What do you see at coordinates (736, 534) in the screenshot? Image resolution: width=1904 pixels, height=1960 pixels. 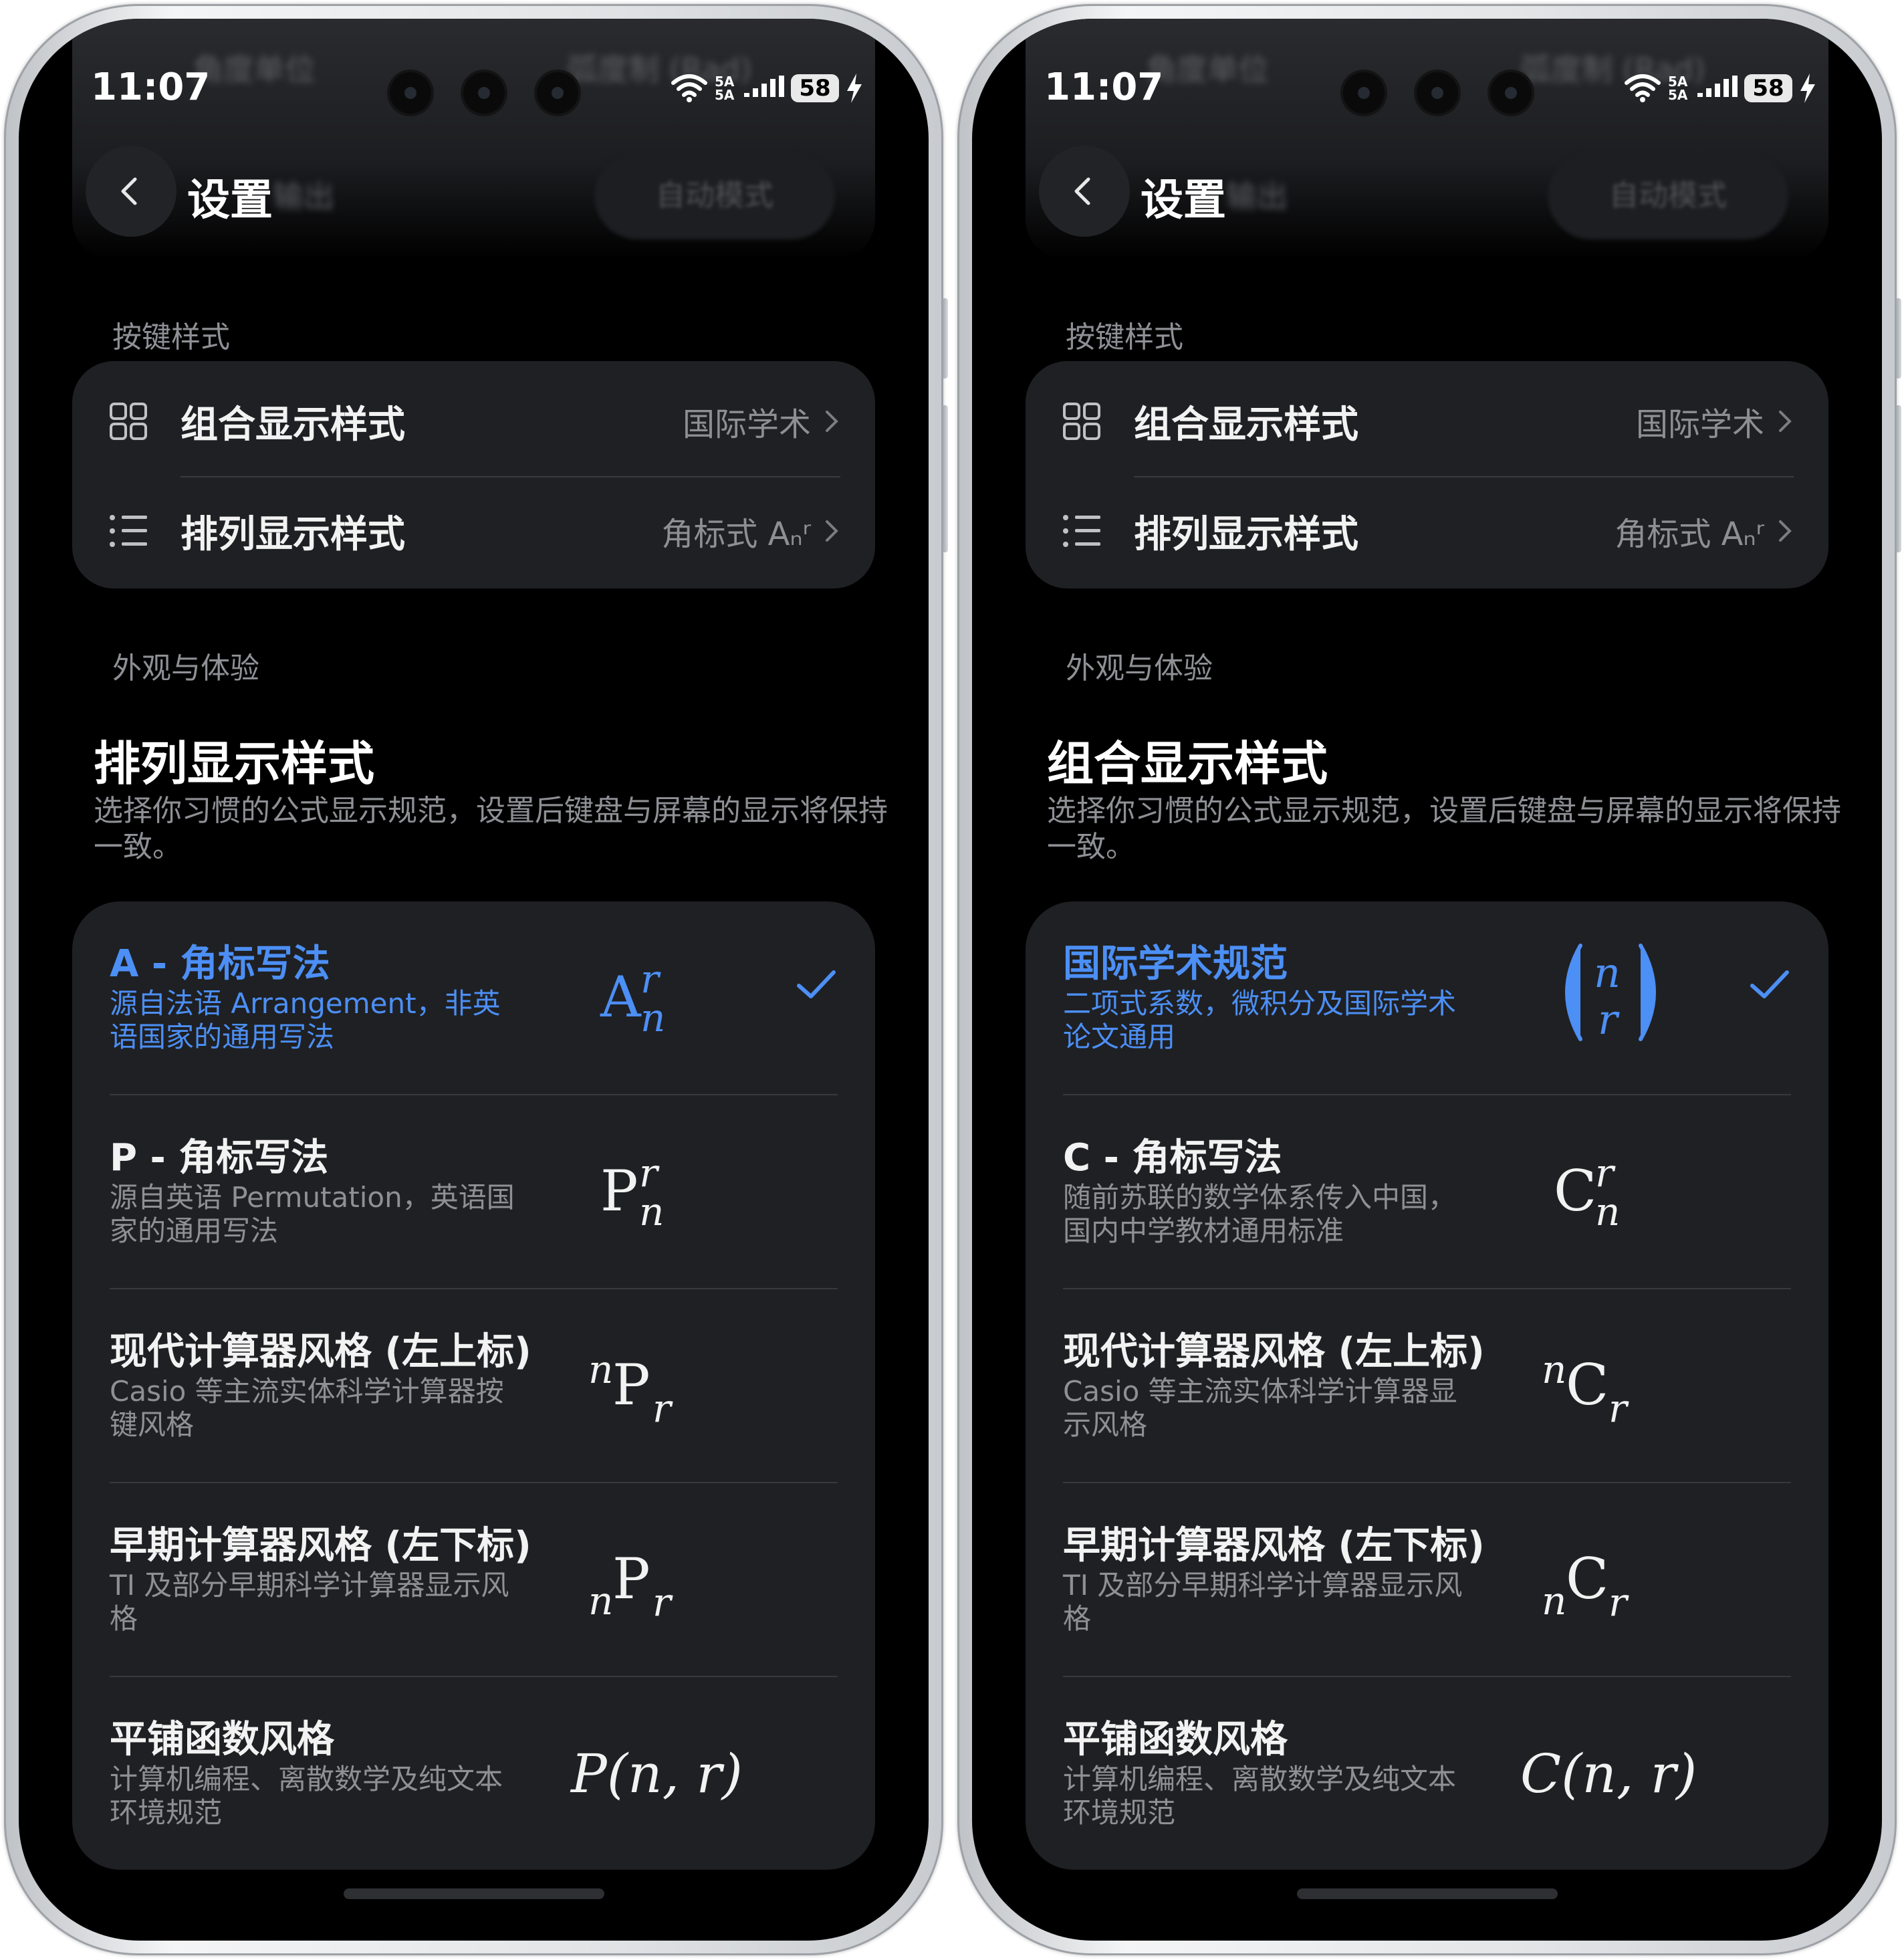 I see `row-value: 角标式 Aₙʳ` at bounding box center [736, 534].